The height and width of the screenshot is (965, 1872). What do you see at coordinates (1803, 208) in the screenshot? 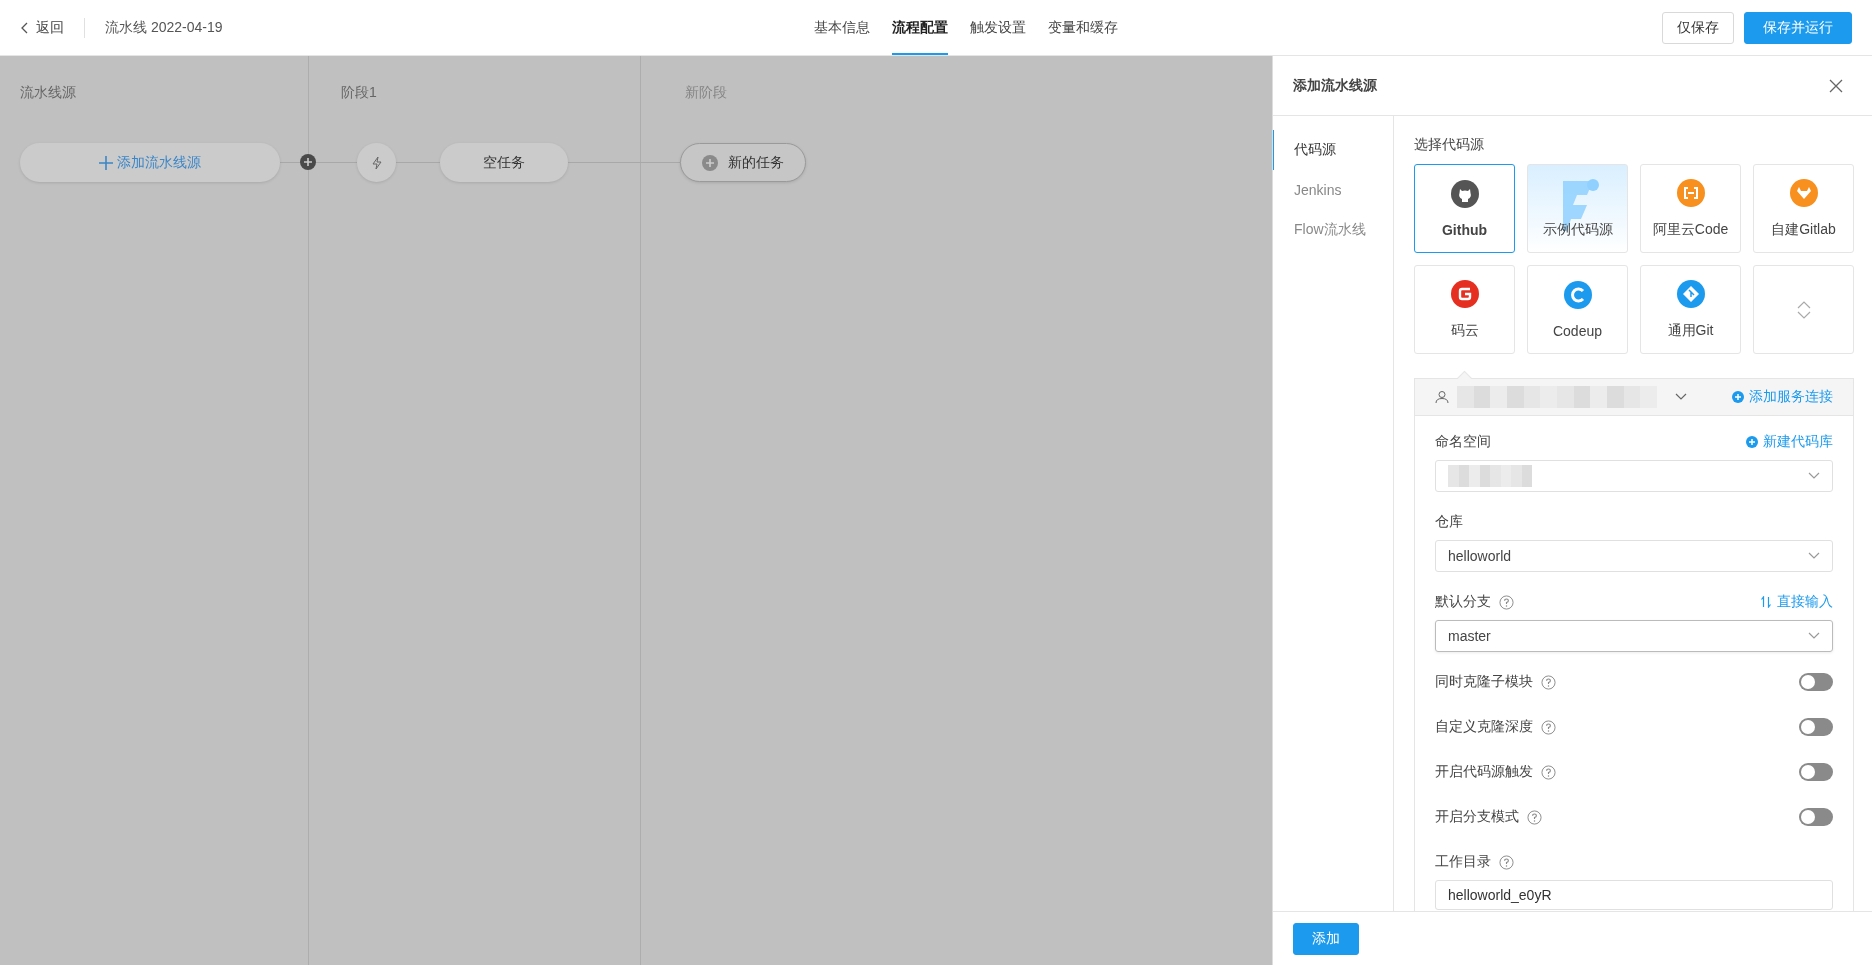
I see `source-card: 自建Gitlab` at bounding box center [1803, 208].